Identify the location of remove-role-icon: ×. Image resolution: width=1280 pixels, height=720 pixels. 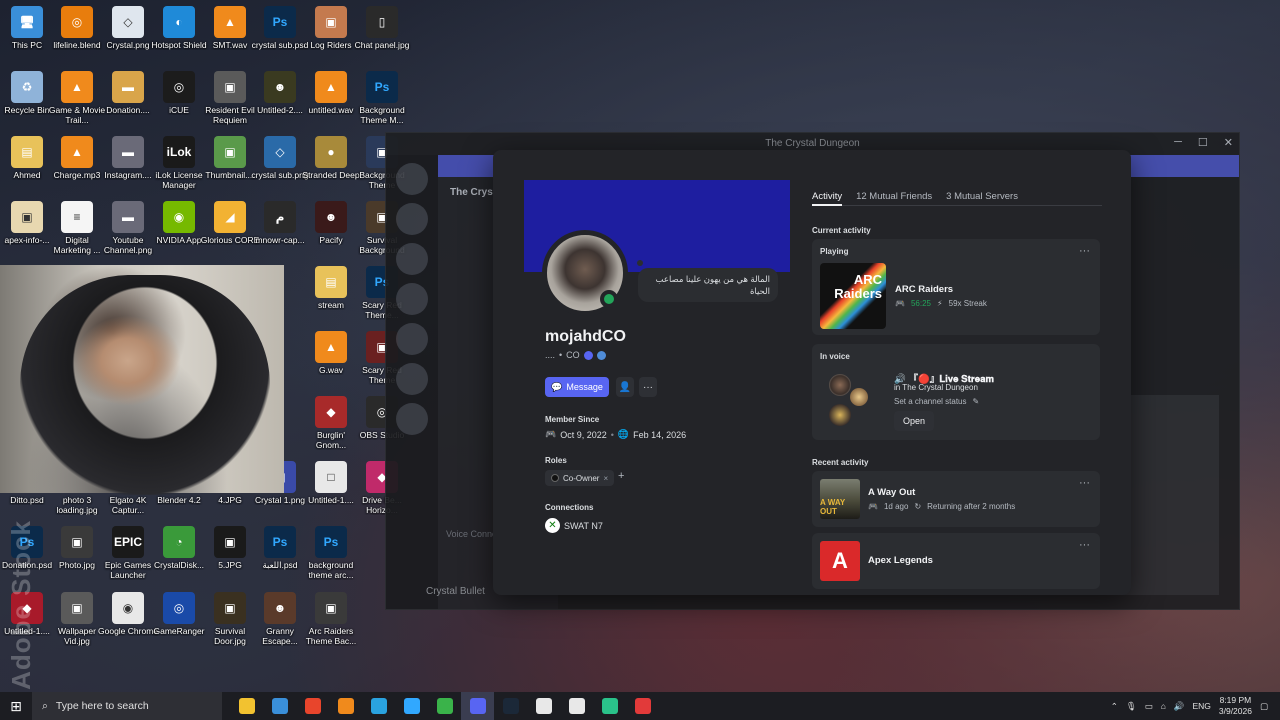
(605, 478).